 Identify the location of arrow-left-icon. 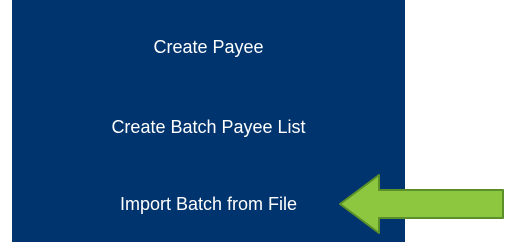
(421, 204).